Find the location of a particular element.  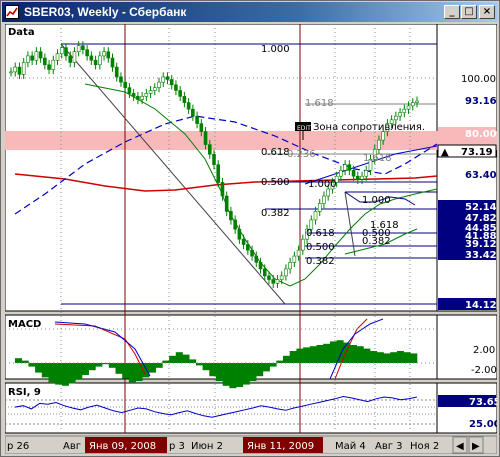

macd-pane-title: MACD is located at coordinates (24, 324).